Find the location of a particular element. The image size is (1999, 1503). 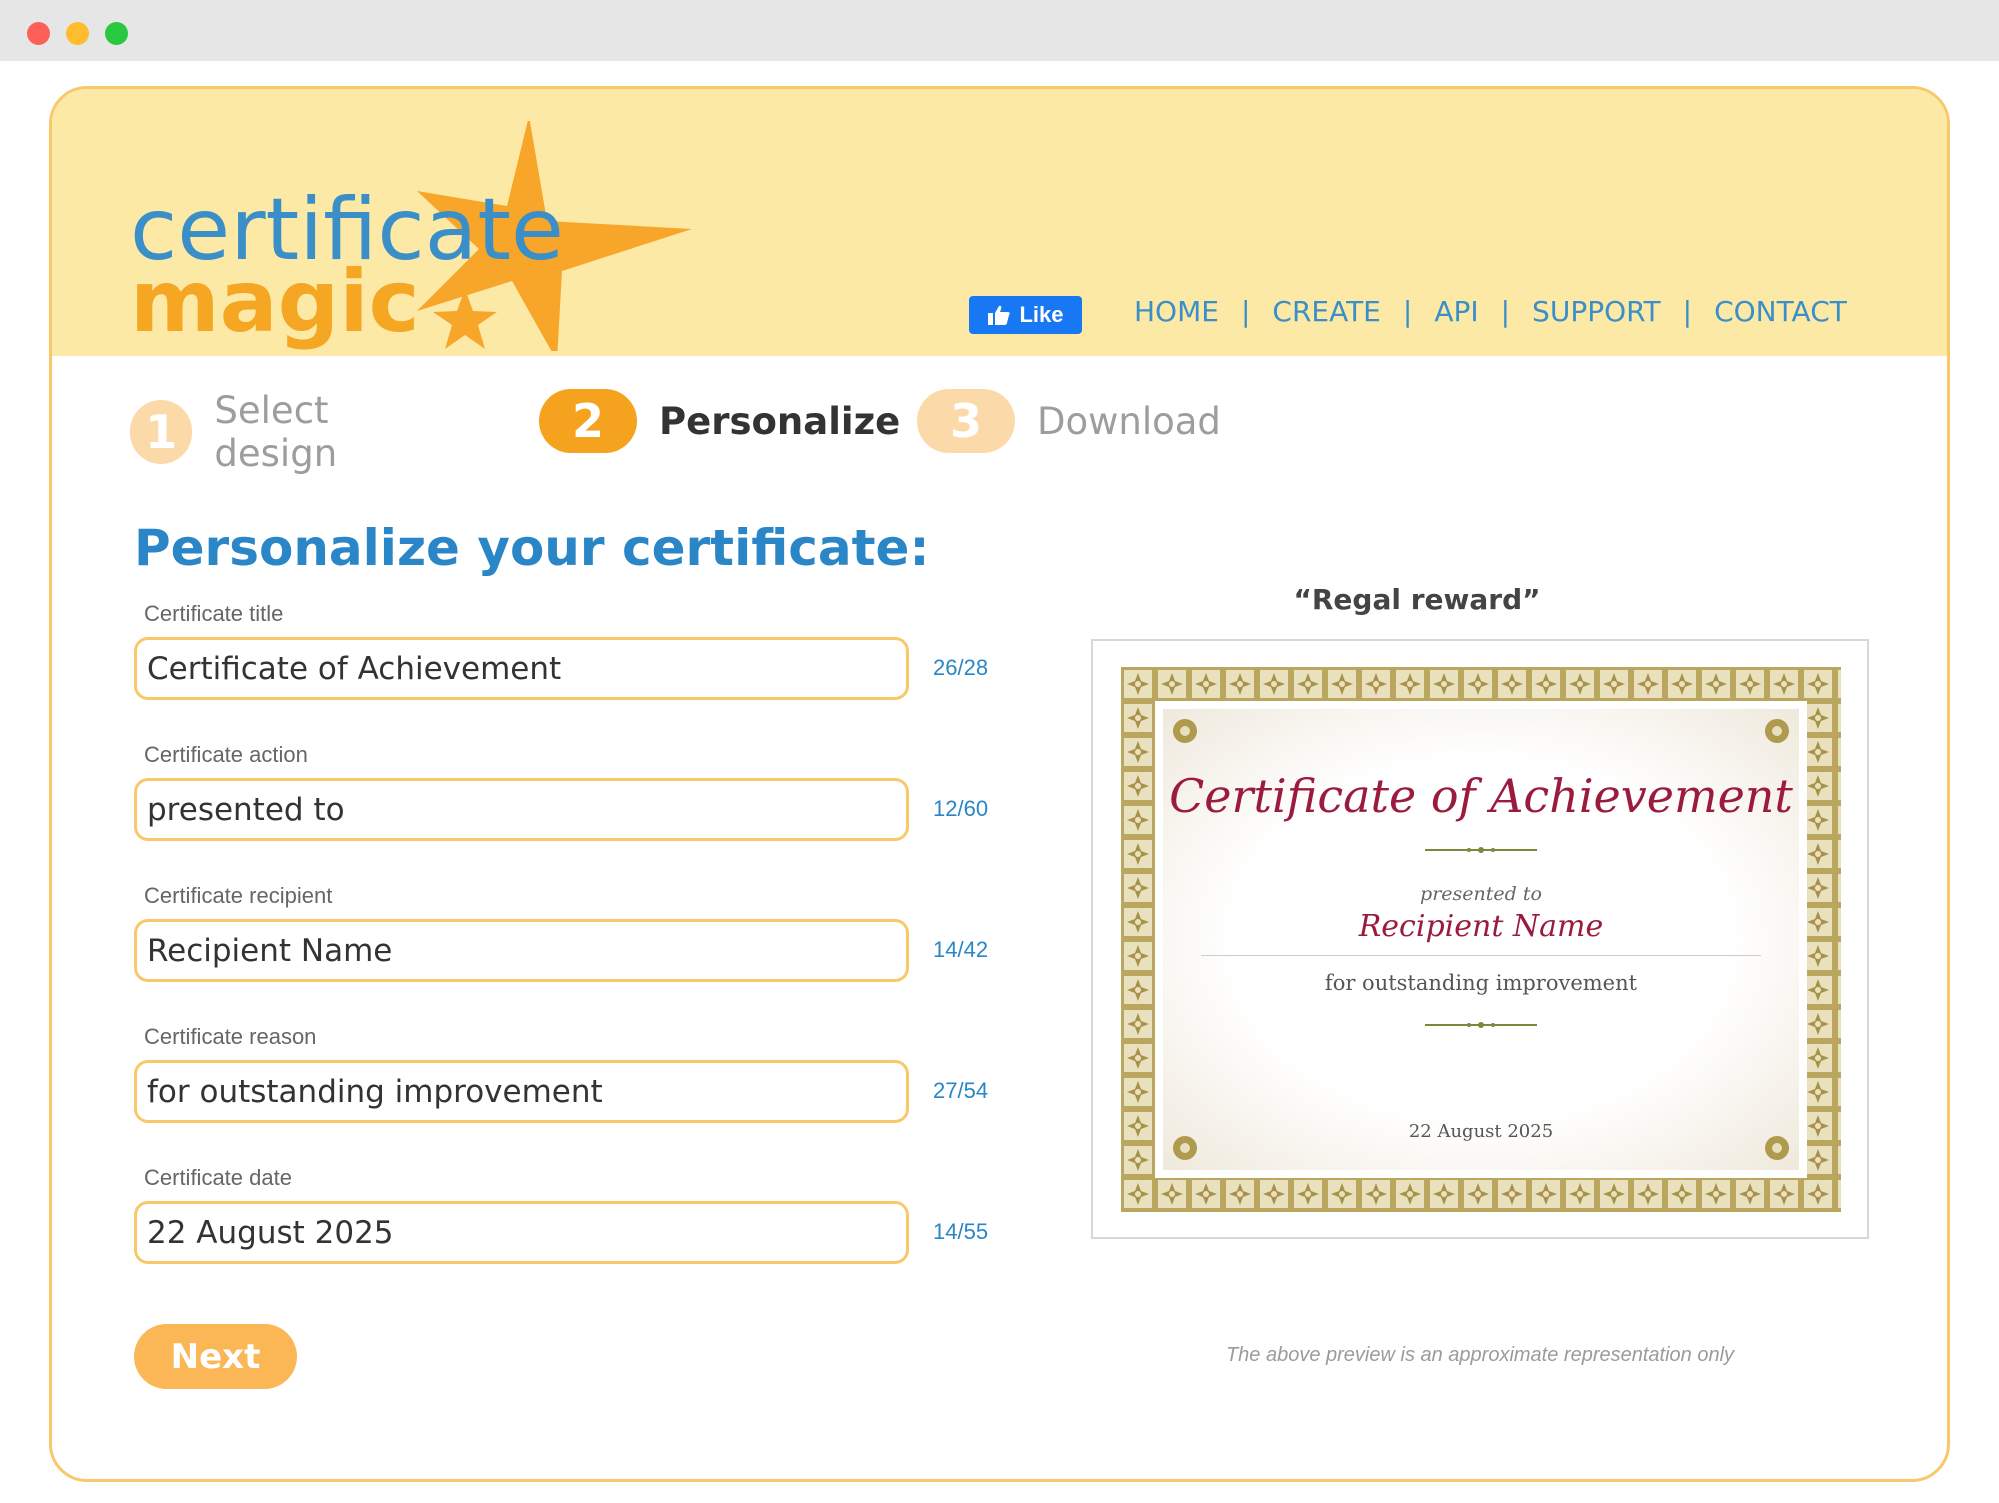

minimize-window-button is located at coordinates (77, 33).